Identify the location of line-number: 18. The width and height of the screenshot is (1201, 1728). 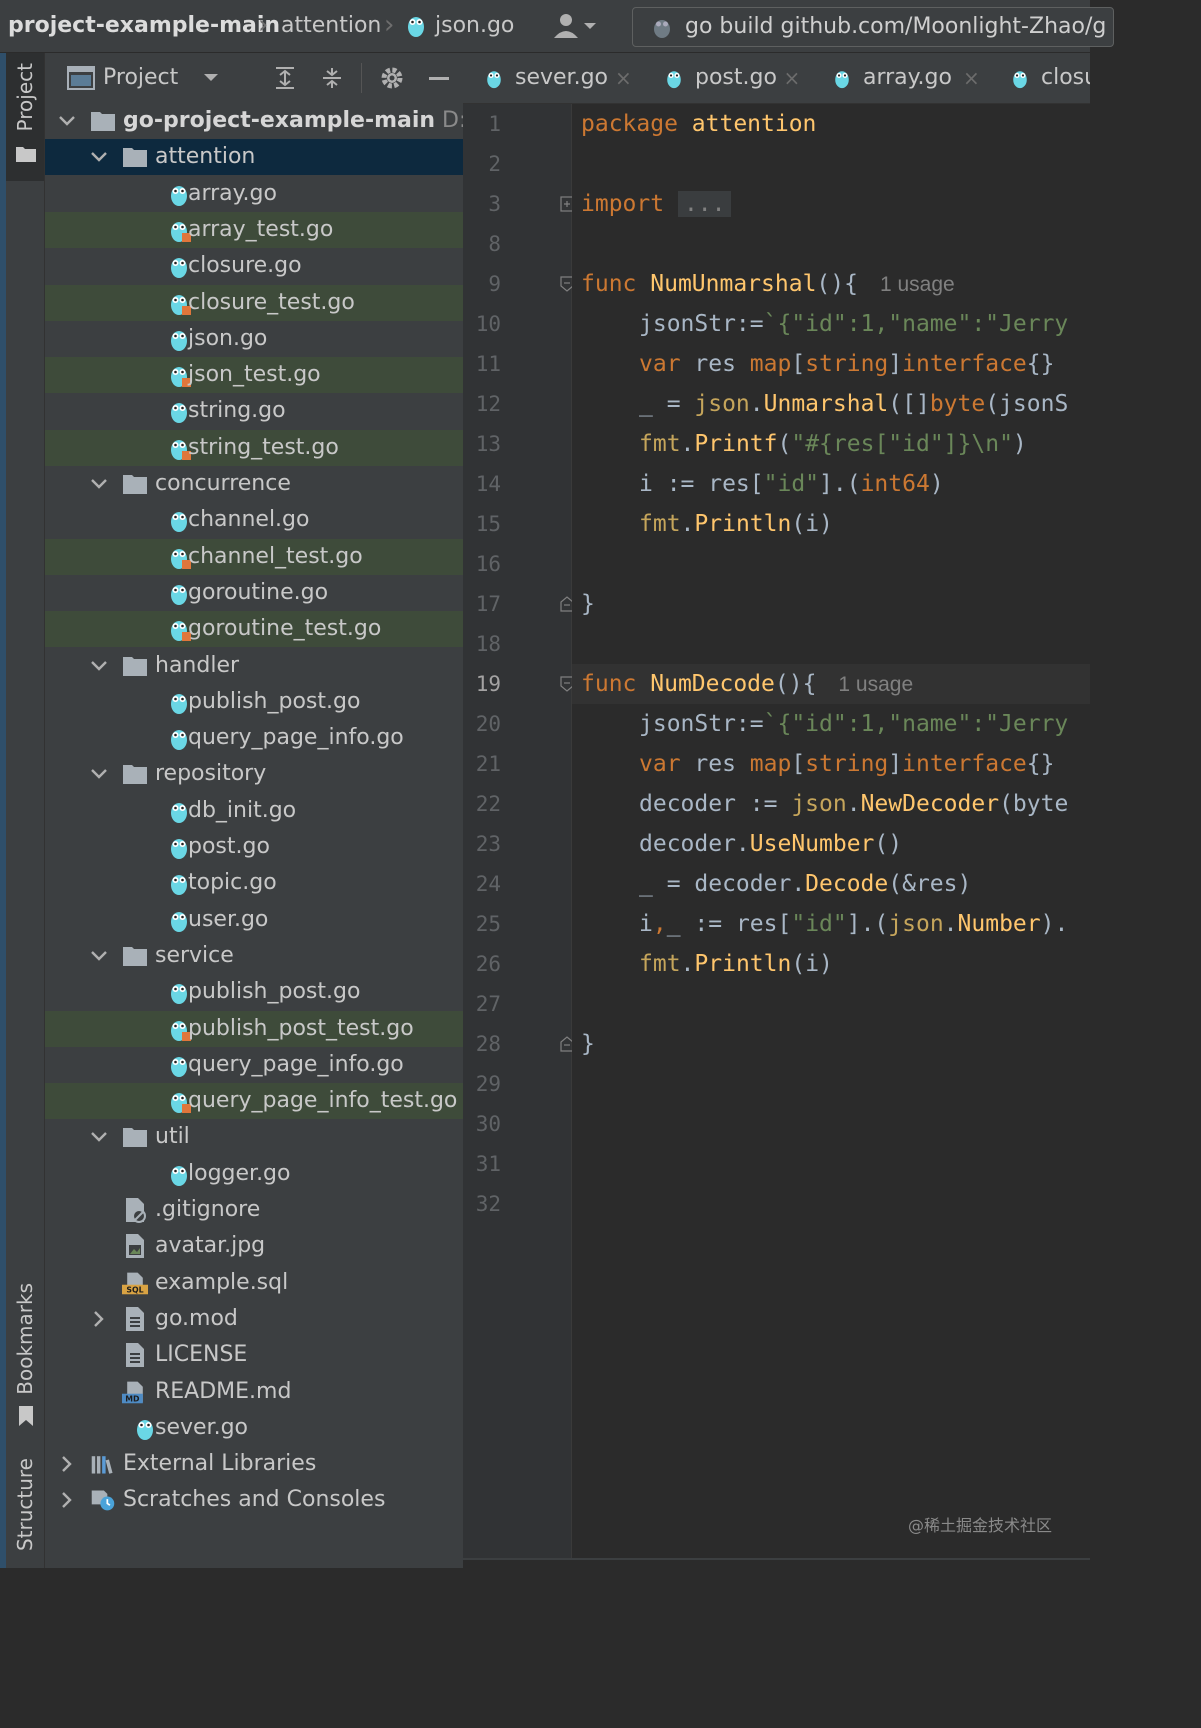
(488, 644).